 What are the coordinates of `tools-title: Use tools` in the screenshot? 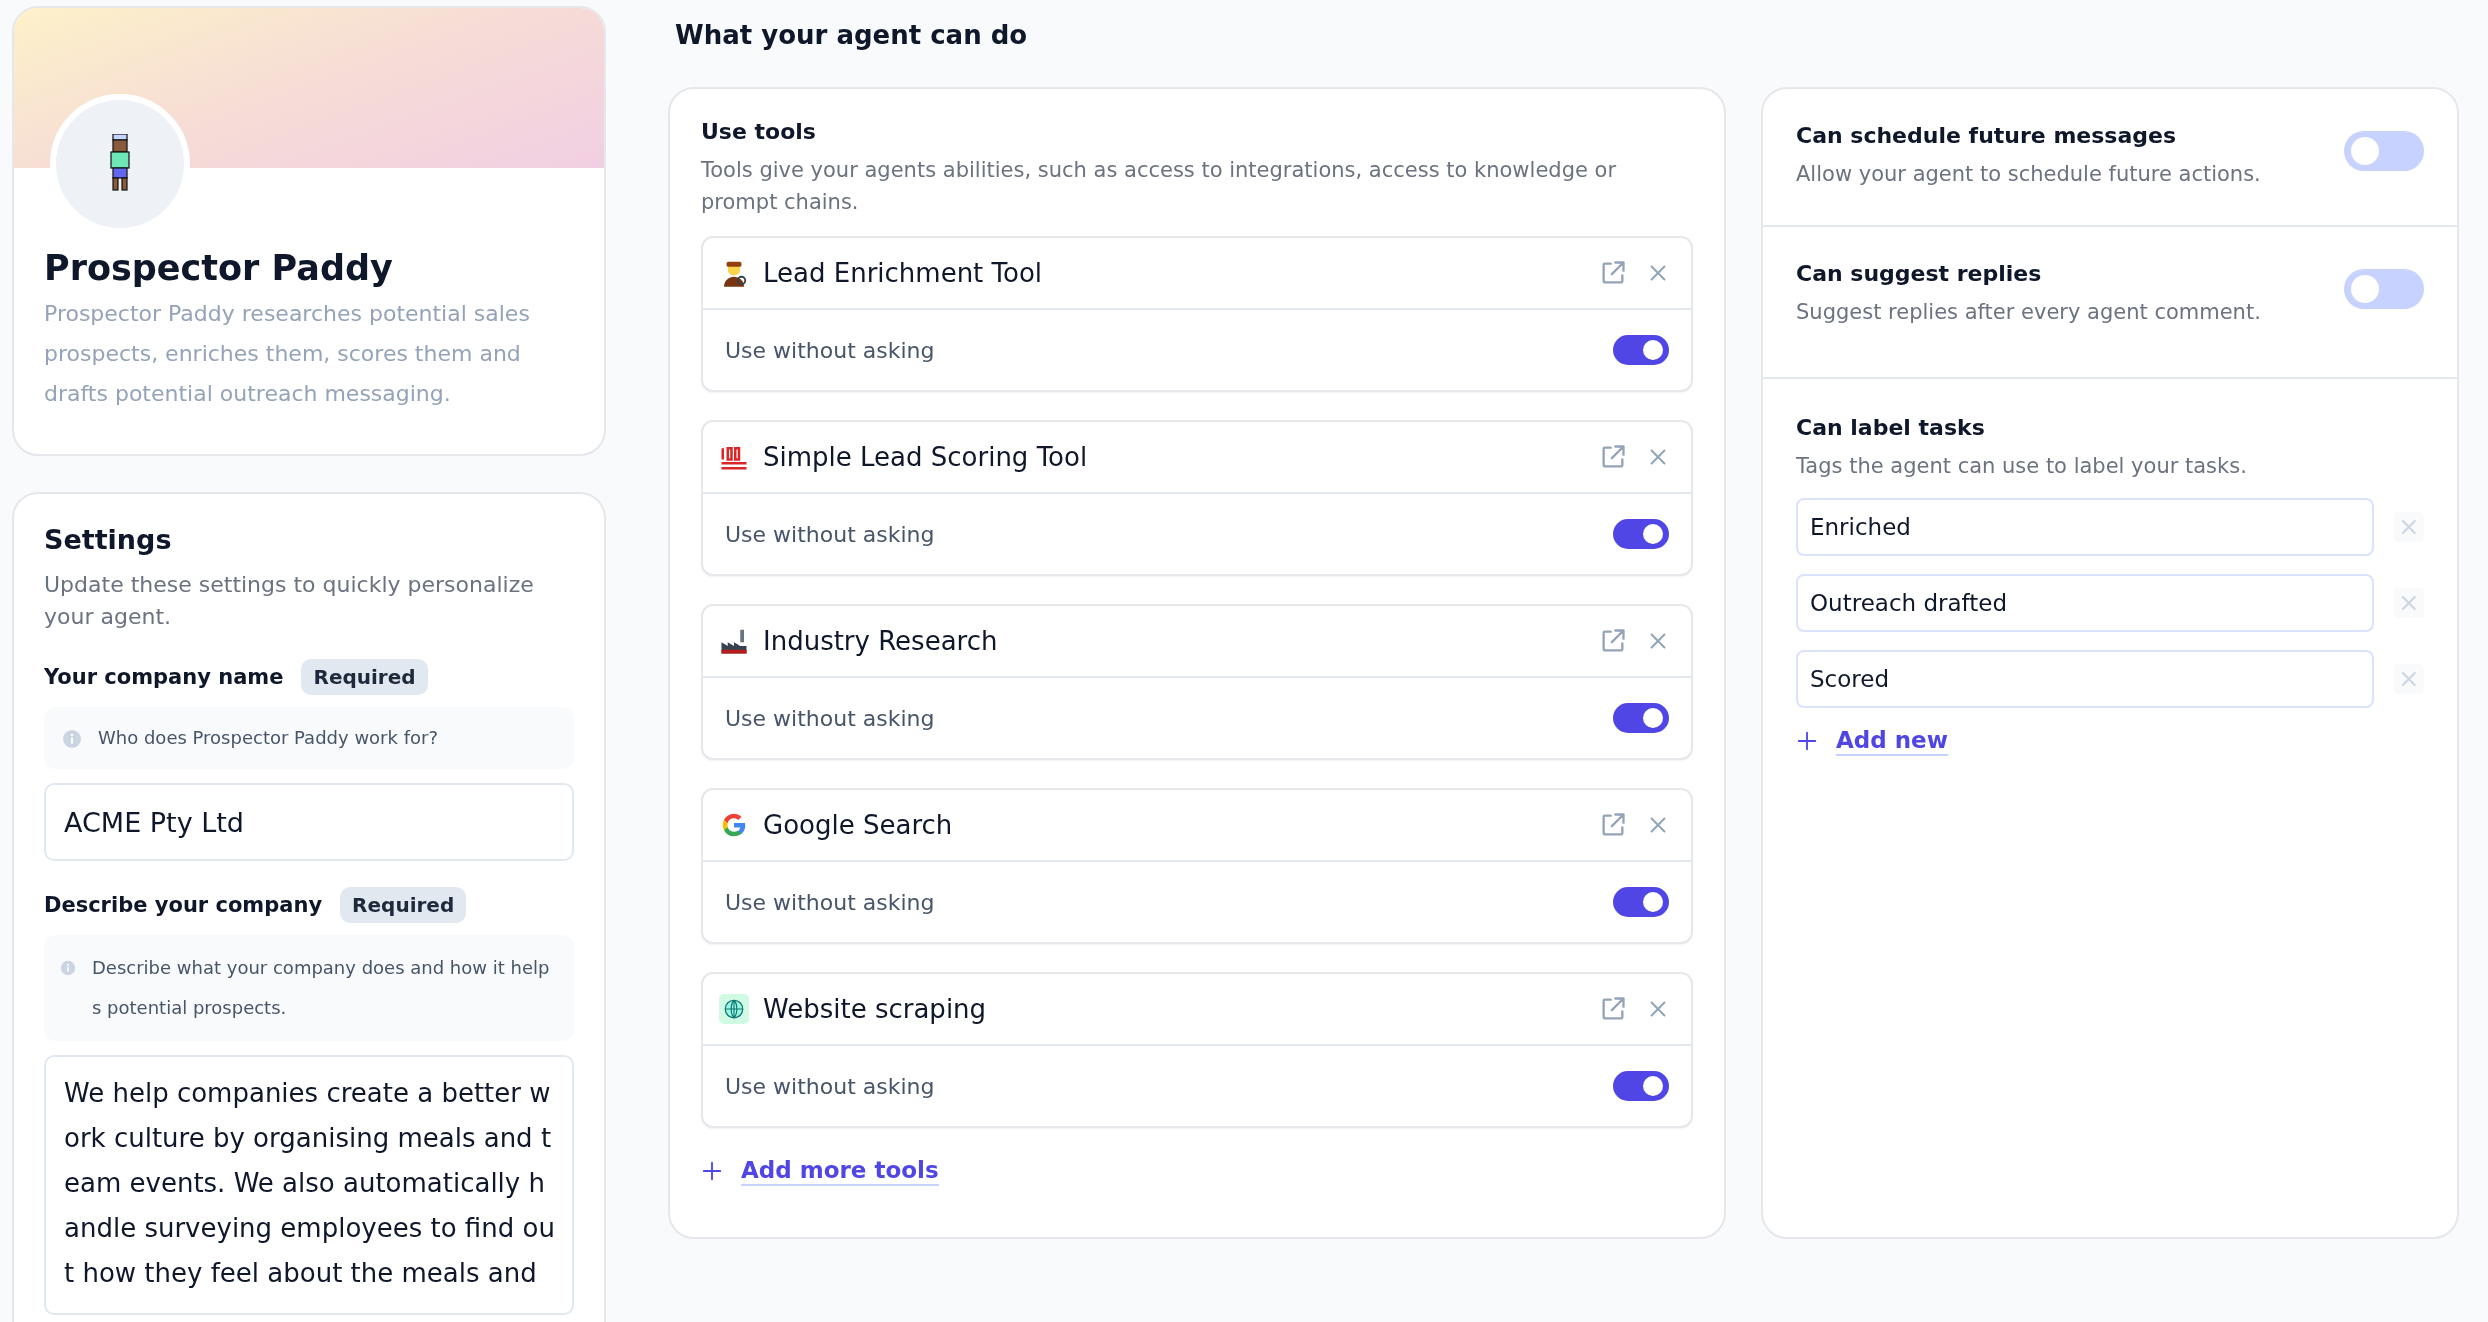 It's located at (759, 131).